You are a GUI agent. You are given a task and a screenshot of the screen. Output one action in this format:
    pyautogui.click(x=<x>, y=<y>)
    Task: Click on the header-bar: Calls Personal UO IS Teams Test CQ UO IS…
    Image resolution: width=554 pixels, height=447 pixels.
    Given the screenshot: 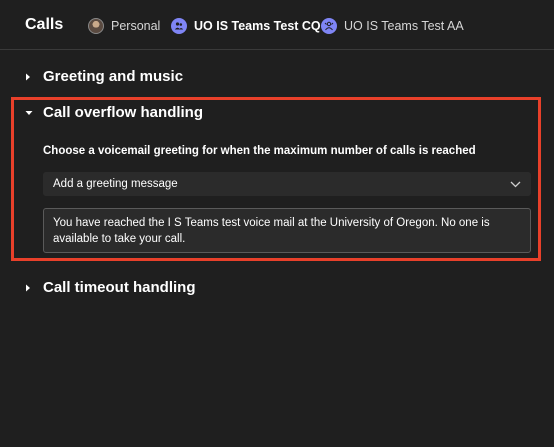 What is the action you would take?
    pyautogui.click(x=277, y=25)
    